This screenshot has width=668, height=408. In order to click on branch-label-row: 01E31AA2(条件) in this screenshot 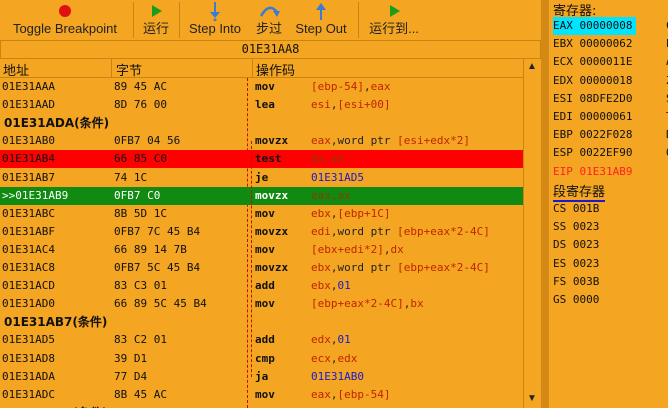, I will do `click(261, 406)`.